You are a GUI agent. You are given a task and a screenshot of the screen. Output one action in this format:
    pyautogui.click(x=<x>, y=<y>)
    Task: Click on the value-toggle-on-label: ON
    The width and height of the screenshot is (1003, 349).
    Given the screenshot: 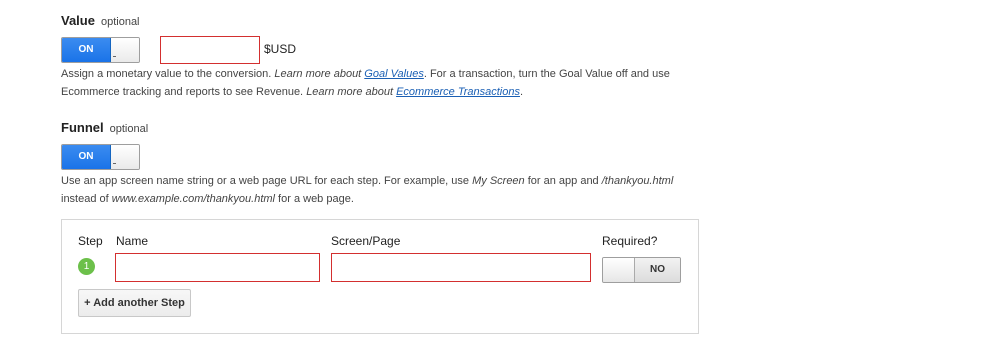 What is the action you would take?
    pyautogui.click(x=86, y=50)
    